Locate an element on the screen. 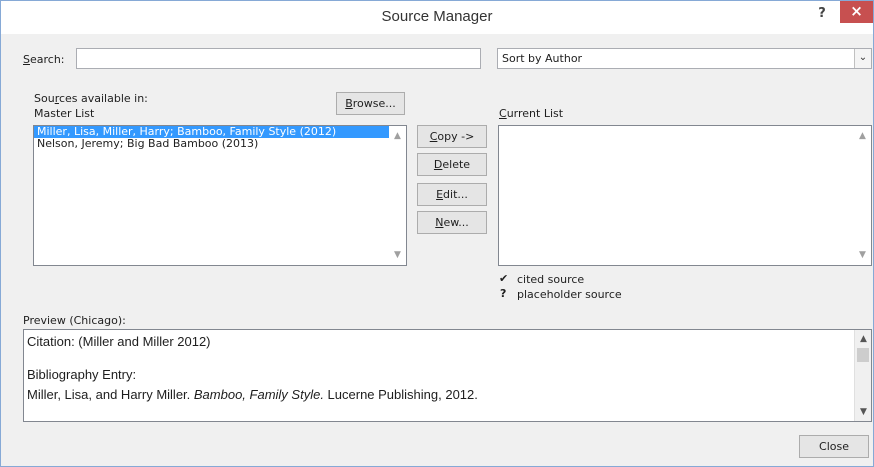 This screenshot has height=467, width=874. sort-select-value: Sort by Author is located at coordinates (542, 58).